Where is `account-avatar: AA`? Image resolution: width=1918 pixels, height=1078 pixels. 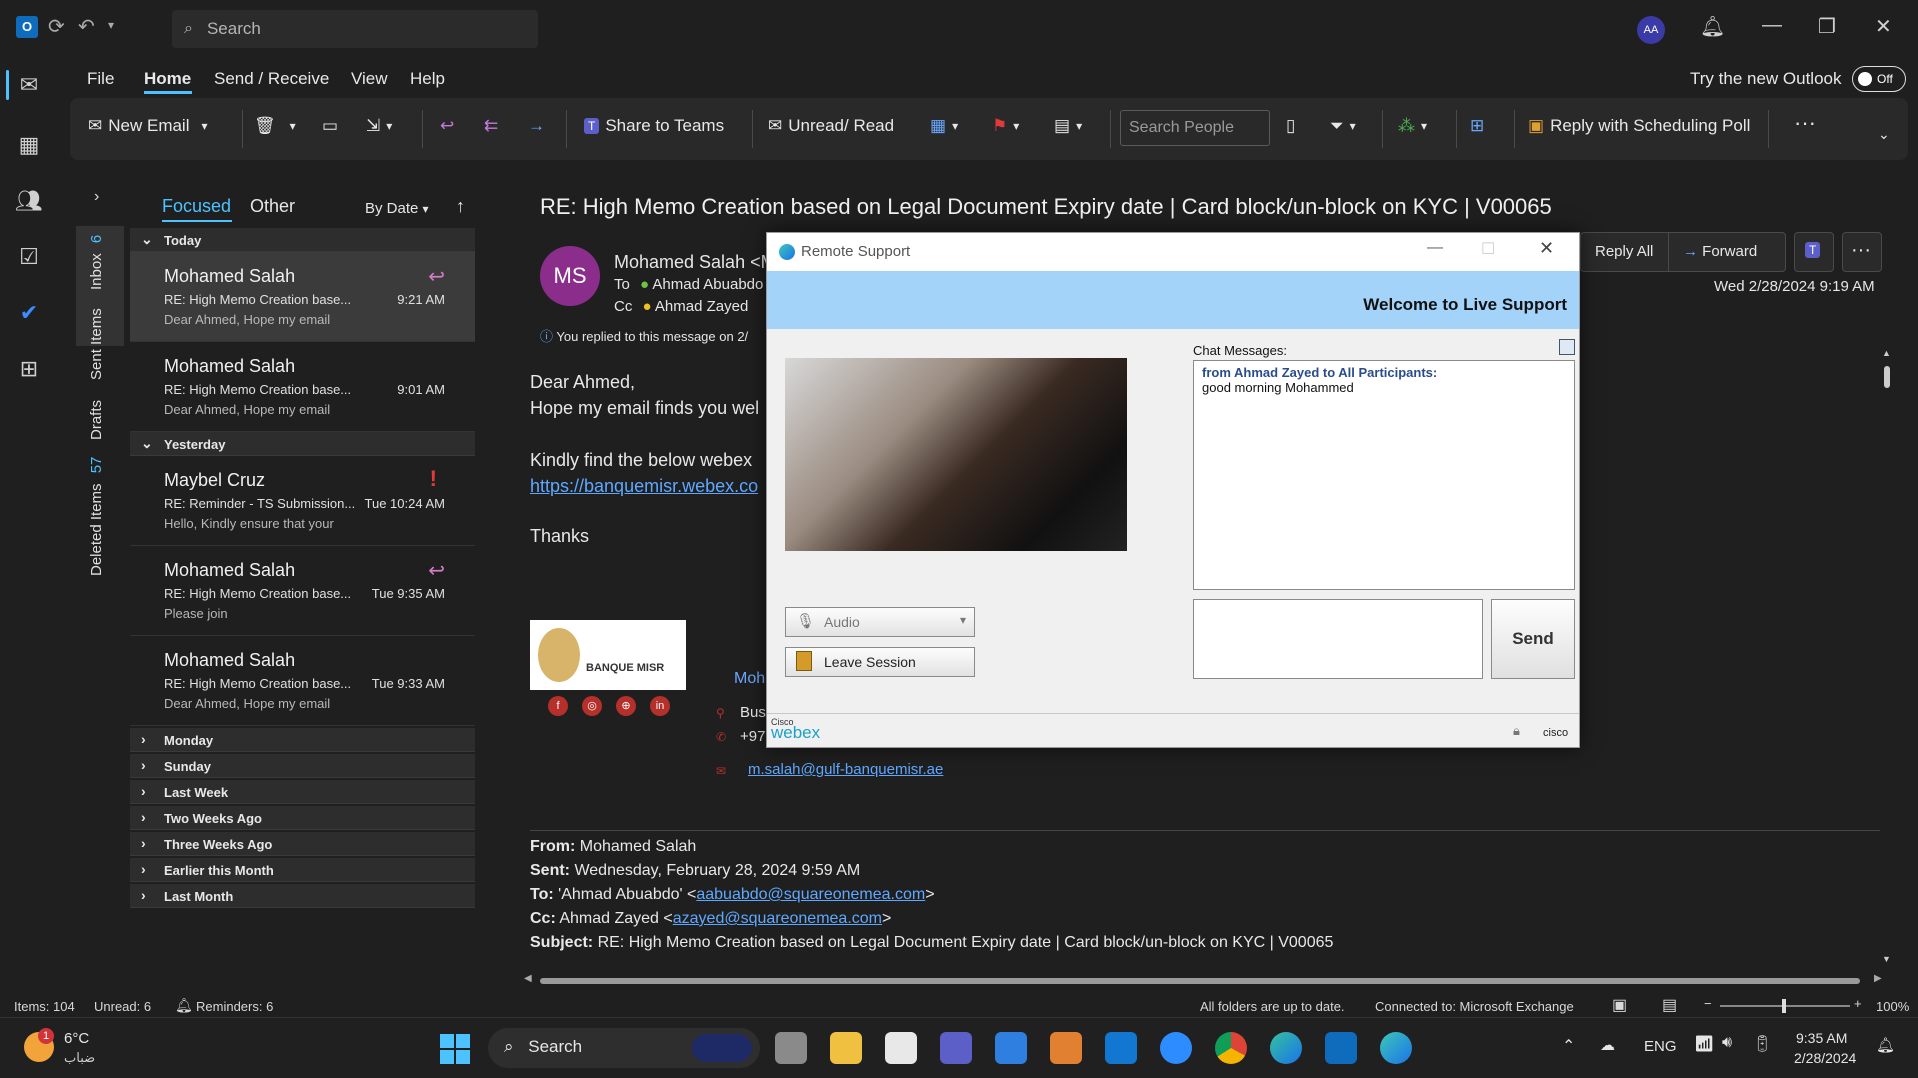 account-avatar: AA is located at coordinates (1651, 30).